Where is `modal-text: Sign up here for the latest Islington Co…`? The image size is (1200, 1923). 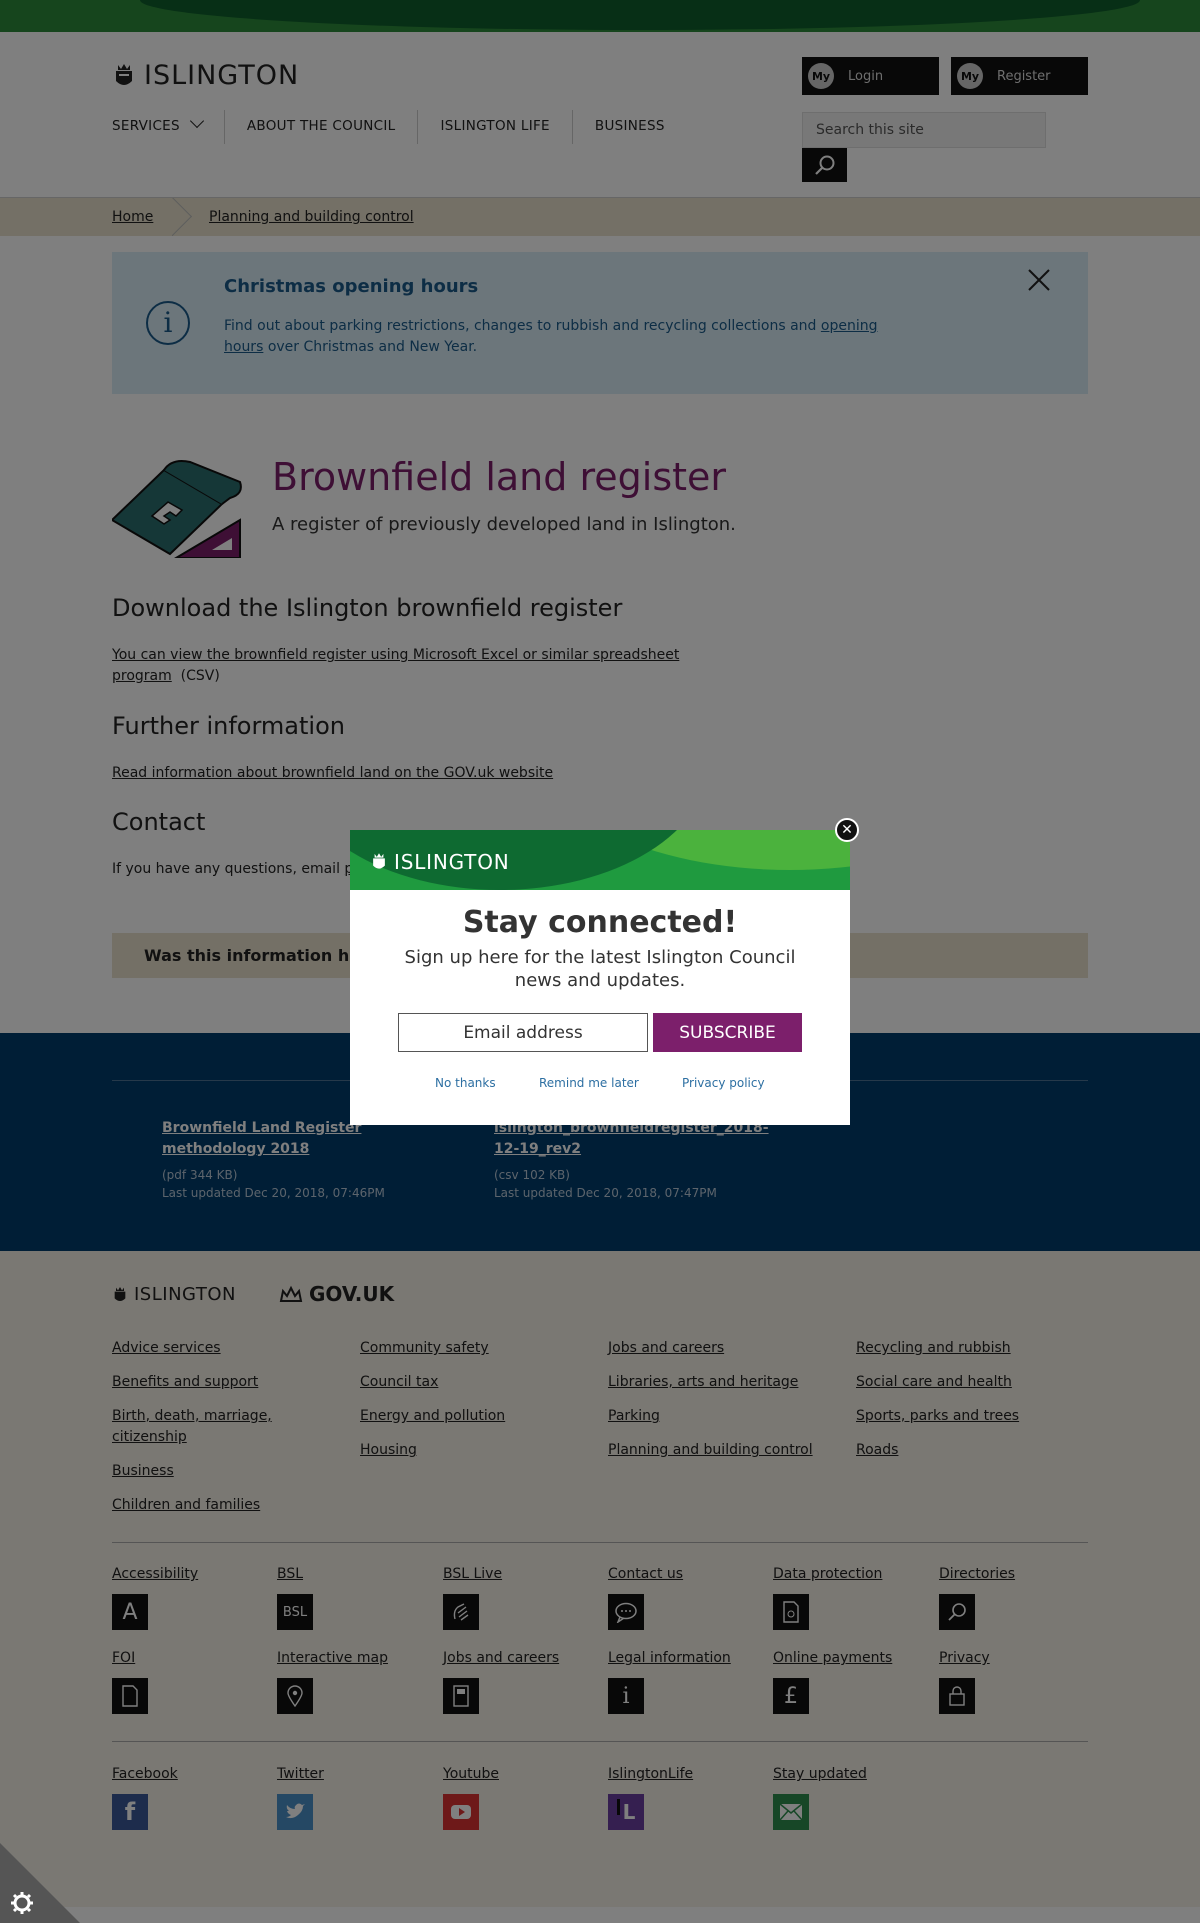
modal-text: Sign up here for the latest Islington Co… is located at coordinates (600, 969).